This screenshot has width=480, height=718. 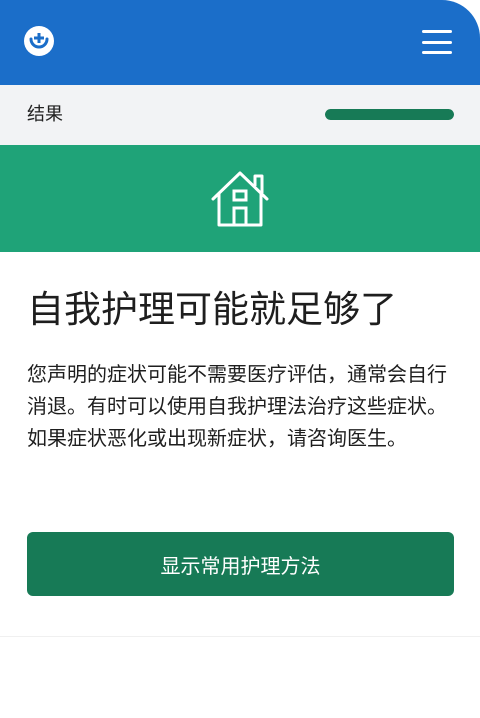 I want to click on progress-bar, so click(x=389, y=114).